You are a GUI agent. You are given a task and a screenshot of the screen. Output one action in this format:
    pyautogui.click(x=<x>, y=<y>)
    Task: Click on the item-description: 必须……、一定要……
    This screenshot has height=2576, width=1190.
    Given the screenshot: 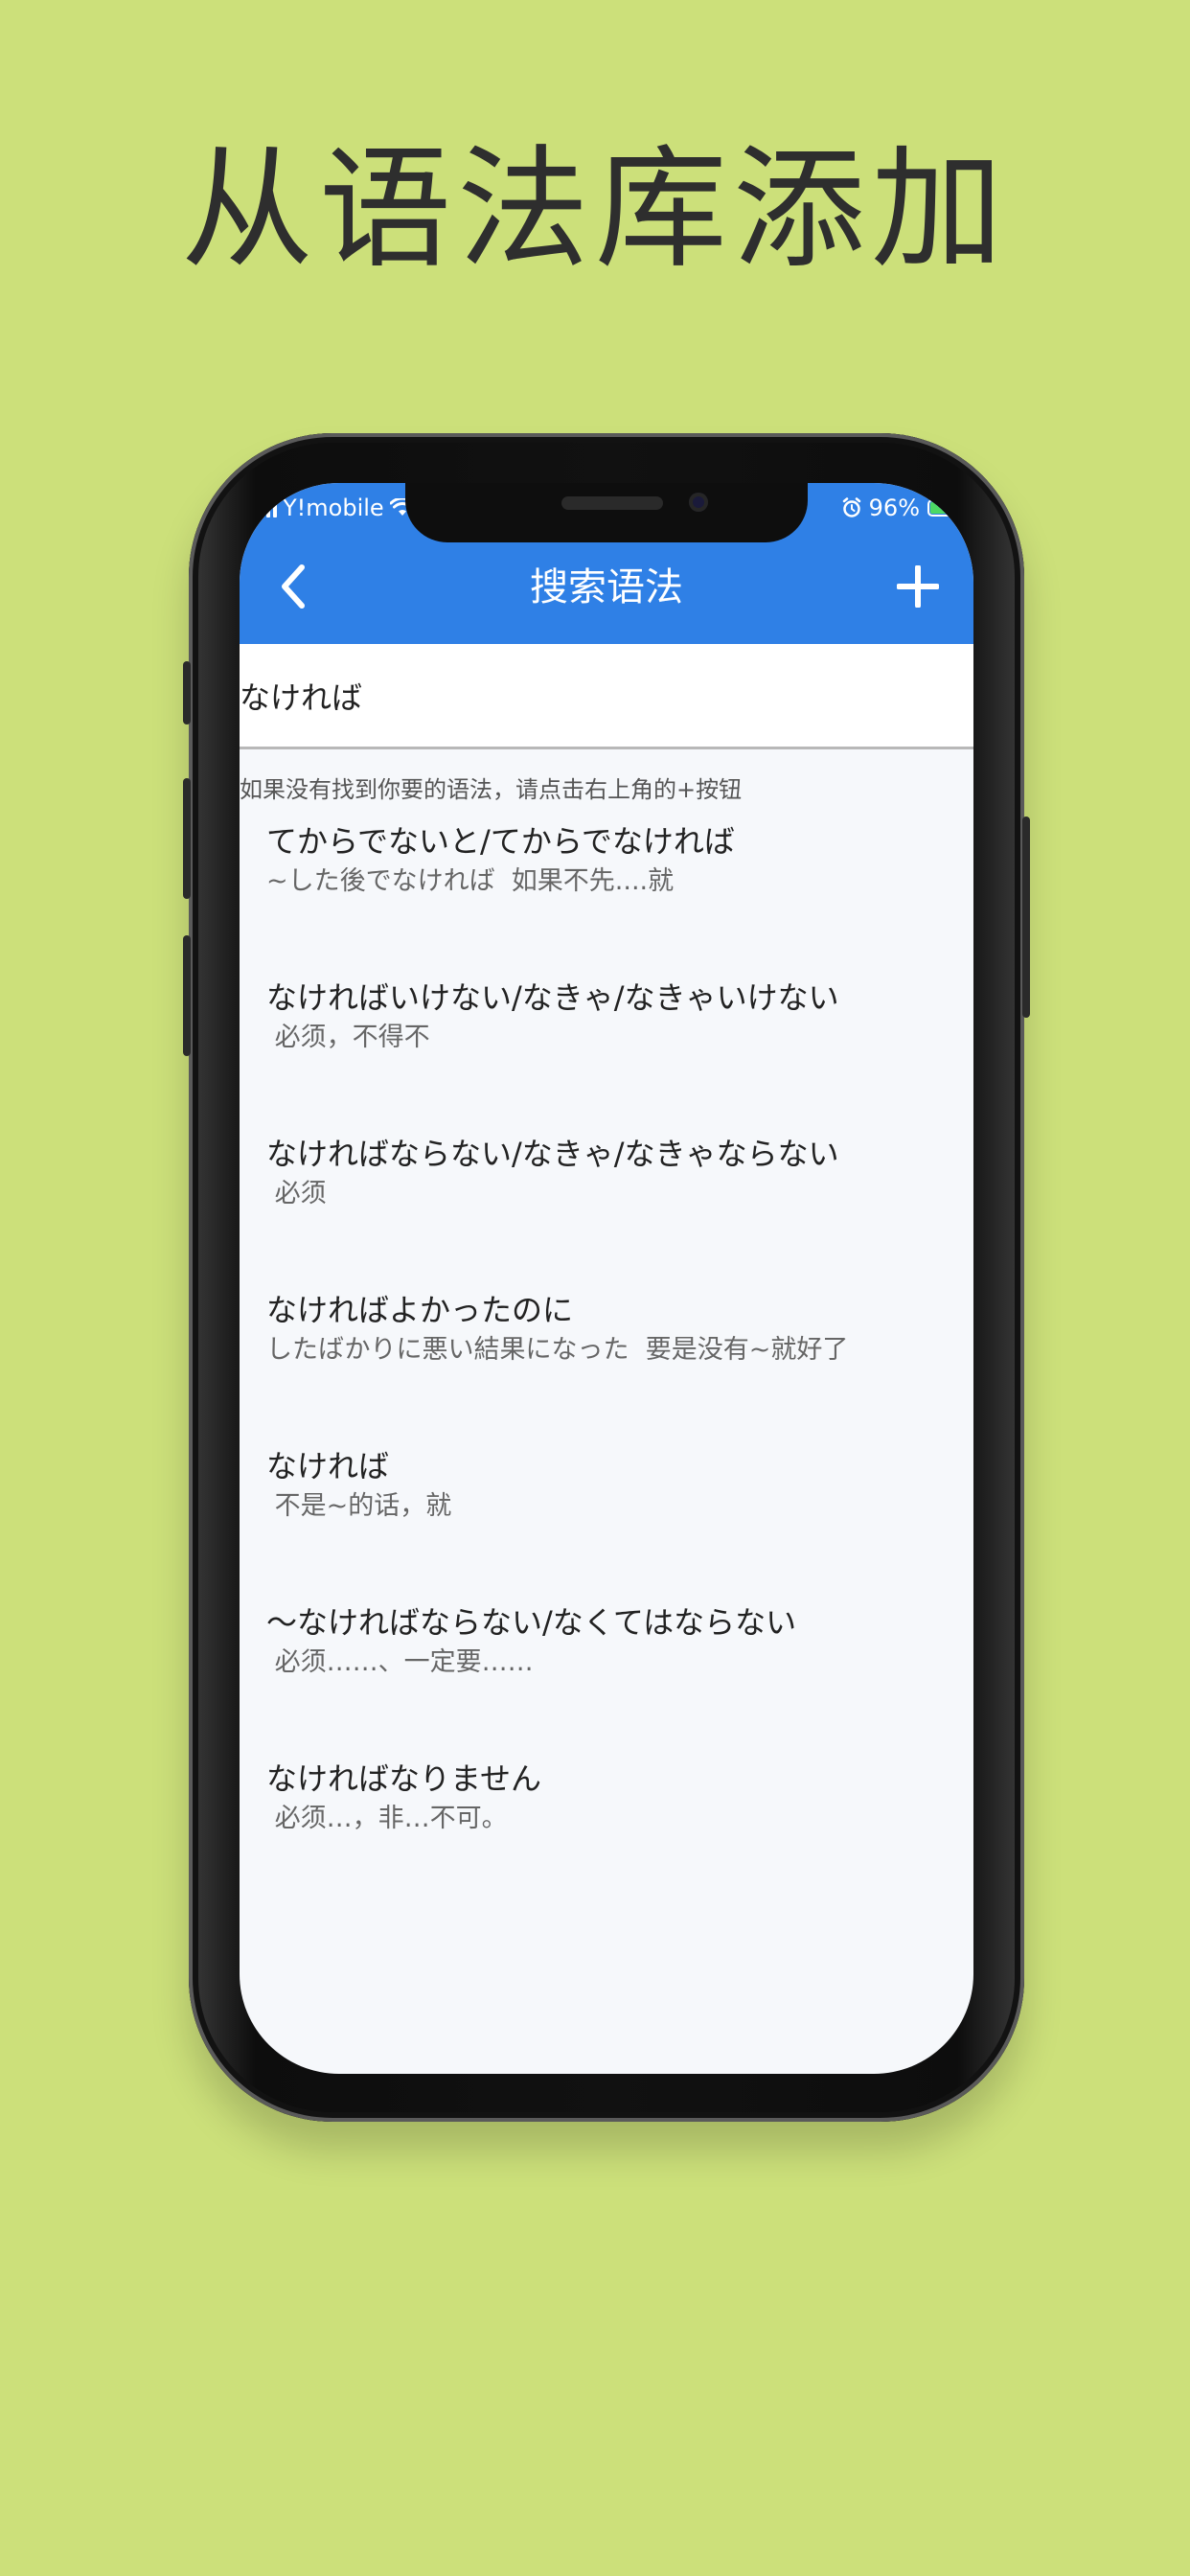 What is the action you would take?
    pyautogui.click(x=400, y=1662)
    